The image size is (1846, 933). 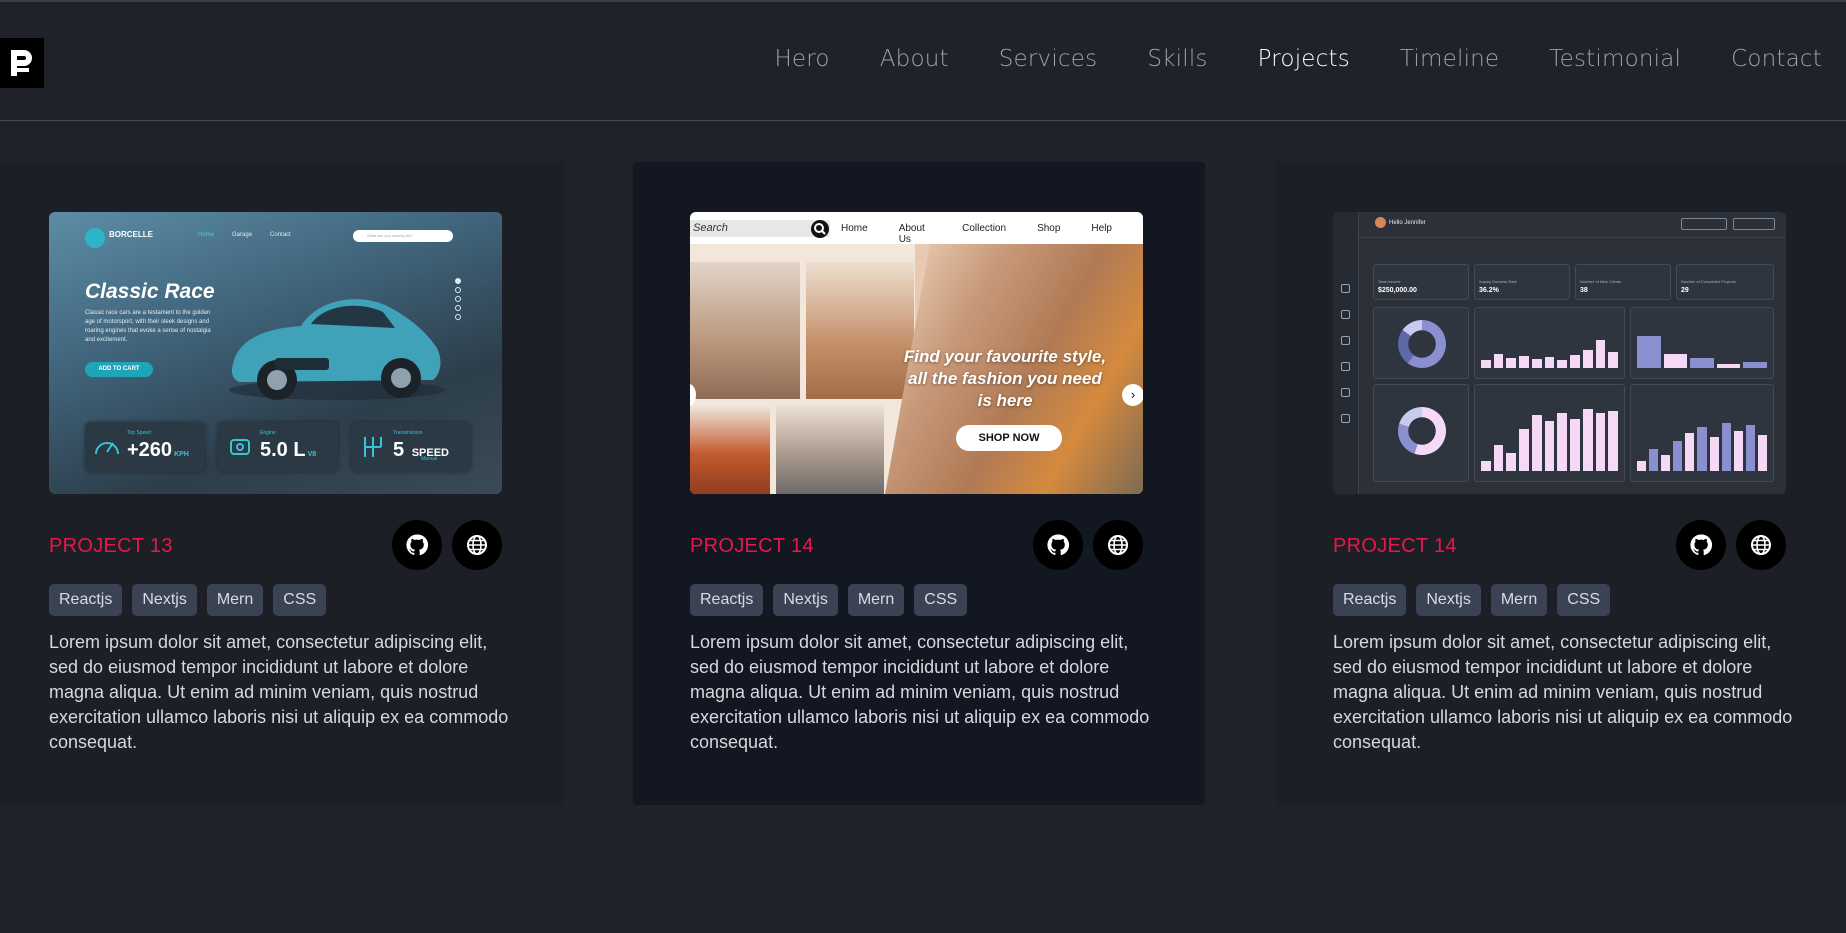 What do you see at coordinates (1101, 228) in the screenshot?
I see `mock-nav-item: Help` at bounding box center [1101, 228].